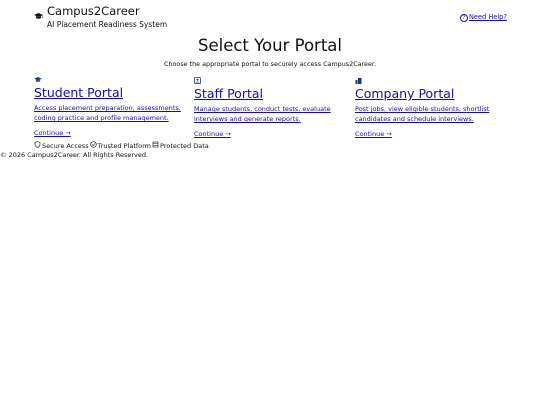 The height and width of the screenshot is (405, 540). I want to click on staff-portal-link: Staff Portal, so click(271, 94).